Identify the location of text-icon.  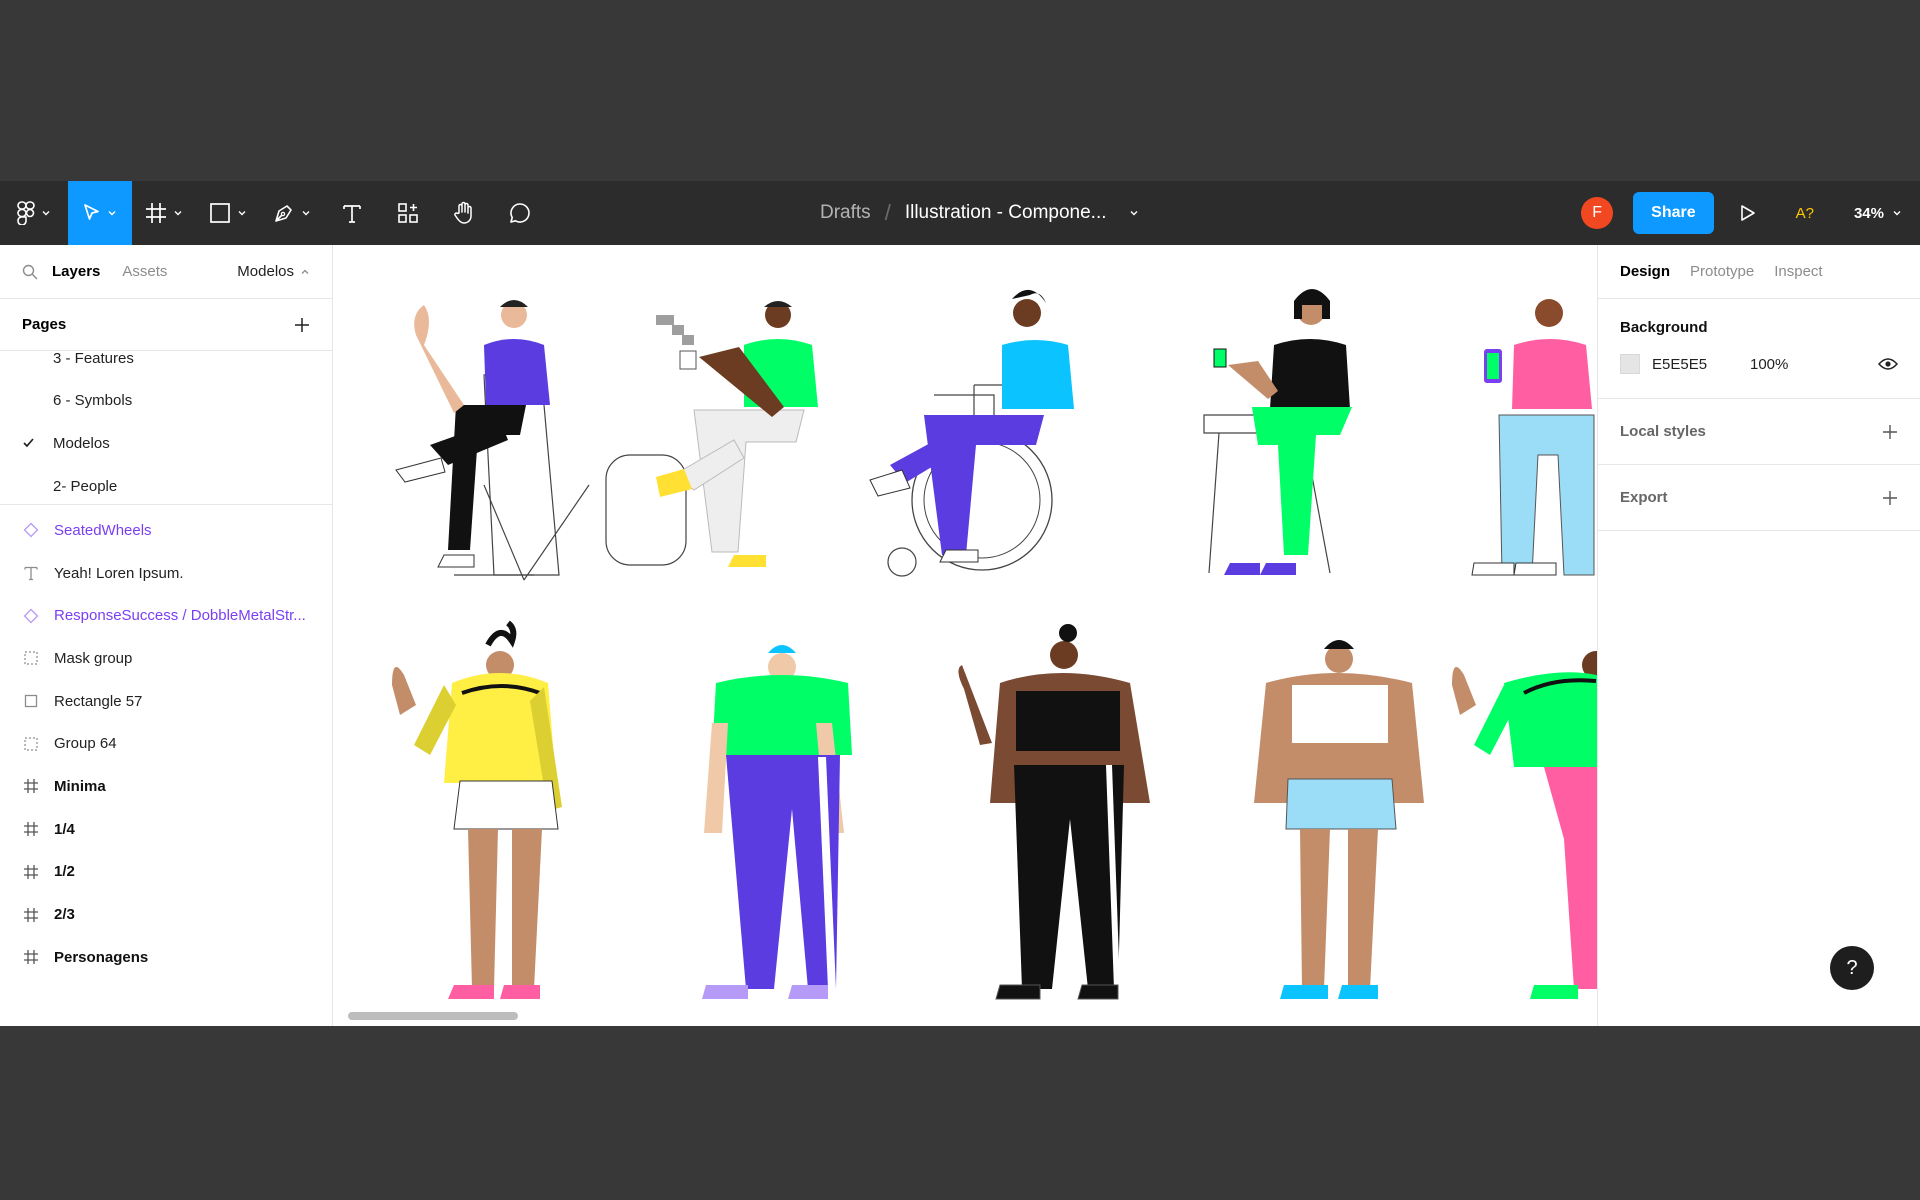
(352, 214).